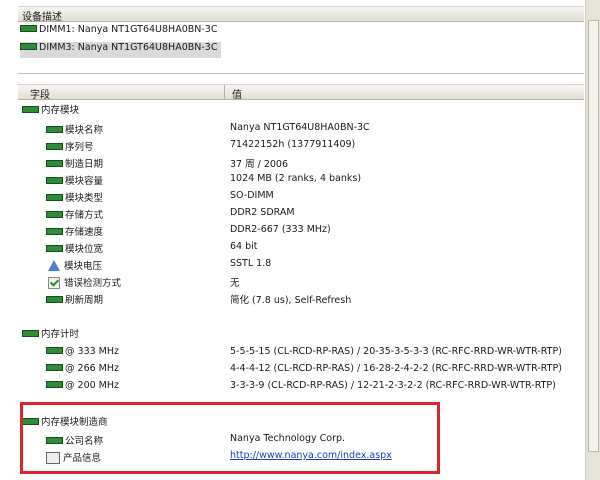  What do you see at coordinates (235, 283) in the screenshot?
I see `field-value: 无` at bounding box center [235, 283].